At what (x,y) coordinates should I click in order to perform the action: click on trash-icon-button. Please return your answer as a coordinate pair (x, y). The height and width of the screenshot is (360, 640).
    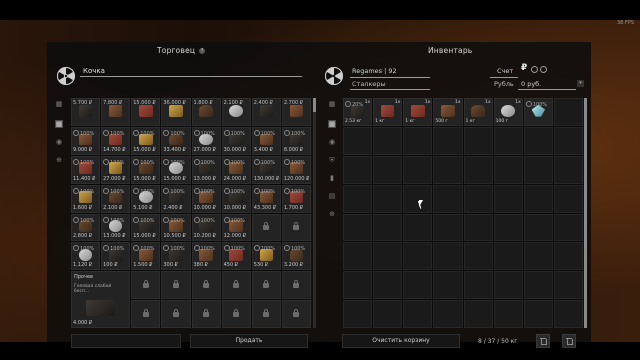
    Looking at the image, I should click on (543, 341).